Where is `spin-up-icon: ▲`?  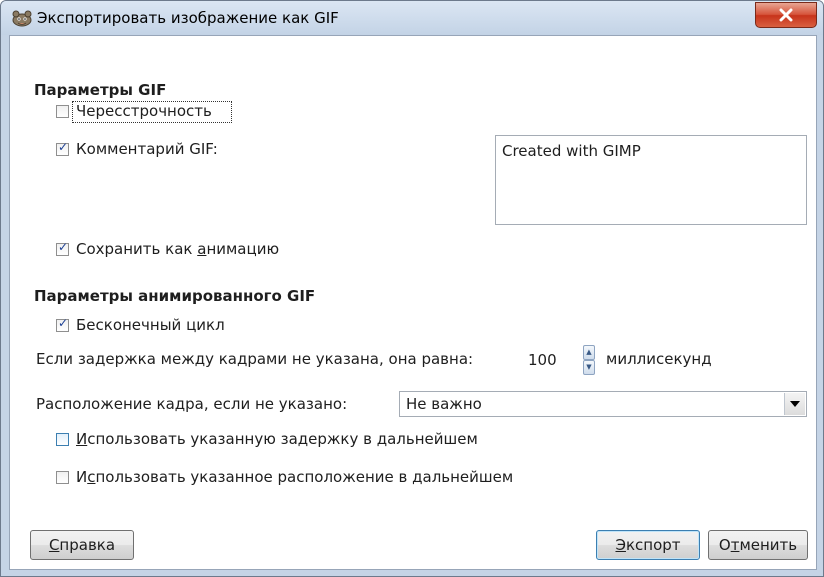 spin-up-icon: ▲ is located at coordinates (589, 352).